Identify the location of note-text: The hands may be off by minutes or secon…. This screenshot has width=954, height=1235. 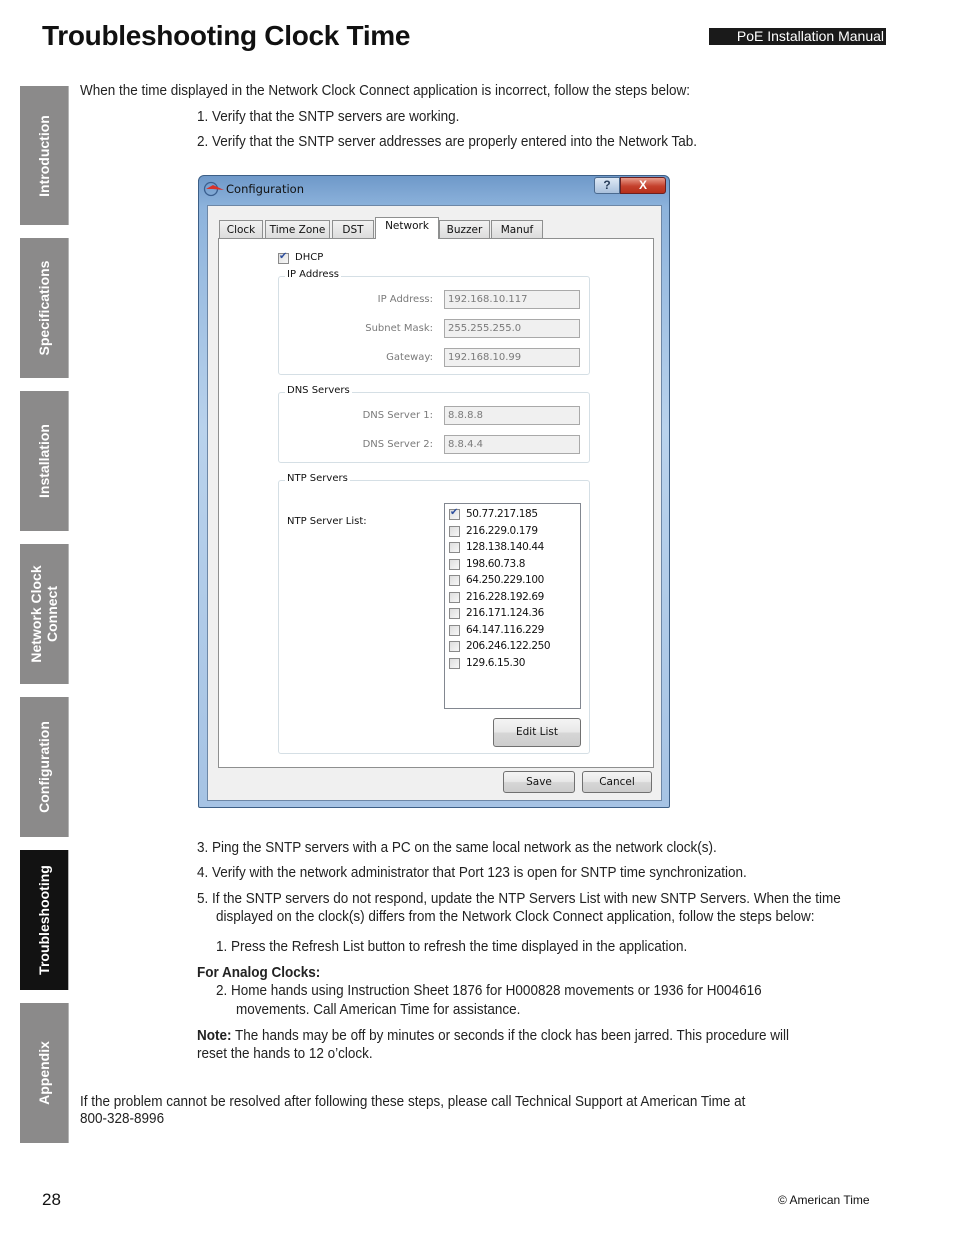
(510, 1035).